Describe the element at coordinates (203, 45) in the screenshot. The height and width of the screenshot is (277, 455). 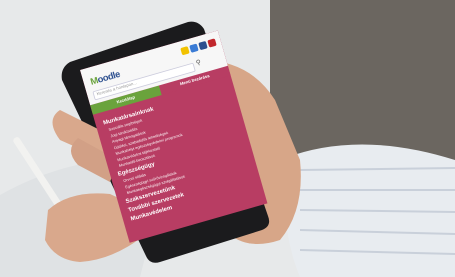
I see `twitter-icon` at that location.